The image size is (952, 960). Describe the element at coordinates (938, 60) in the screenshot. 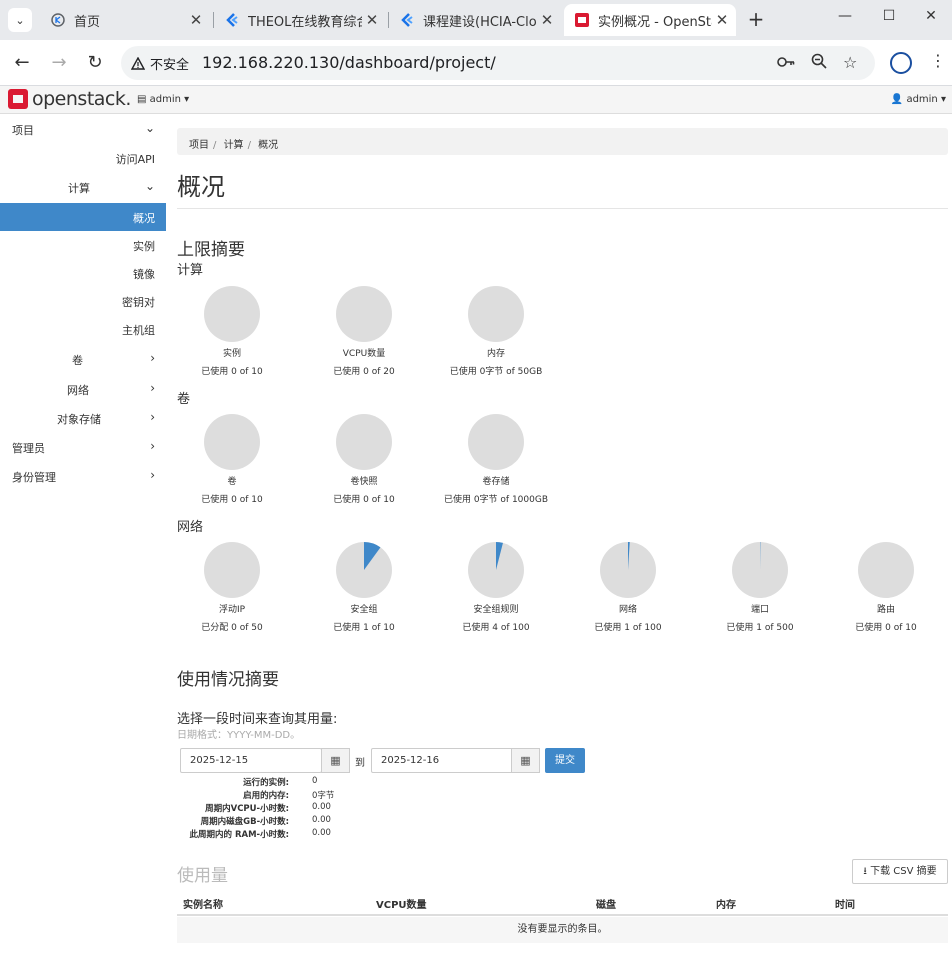

I see `browser-menu-icon: ⋮` at that location.